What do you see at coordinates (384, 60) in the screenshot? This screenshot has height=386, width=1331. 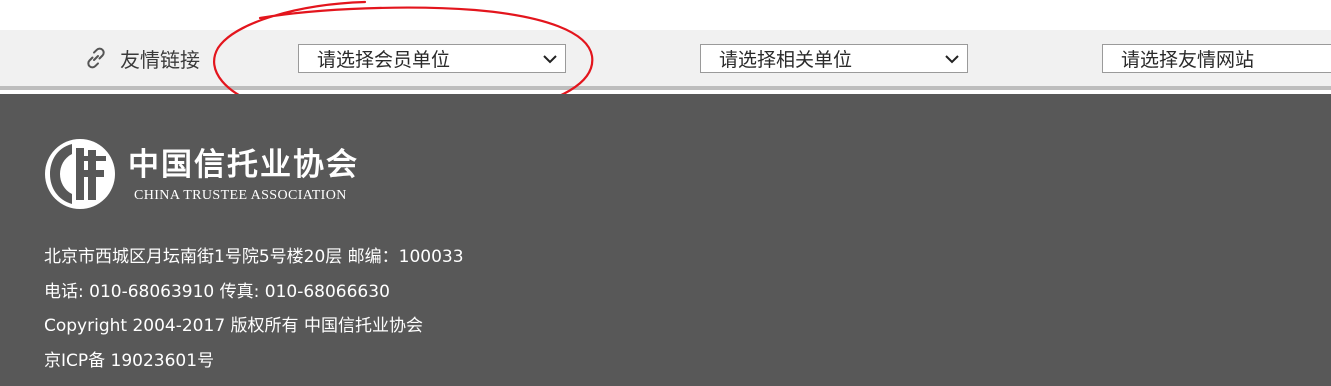 I see `member-unit-select-value: 请选择会员单位` at bounding box center [384, 60].